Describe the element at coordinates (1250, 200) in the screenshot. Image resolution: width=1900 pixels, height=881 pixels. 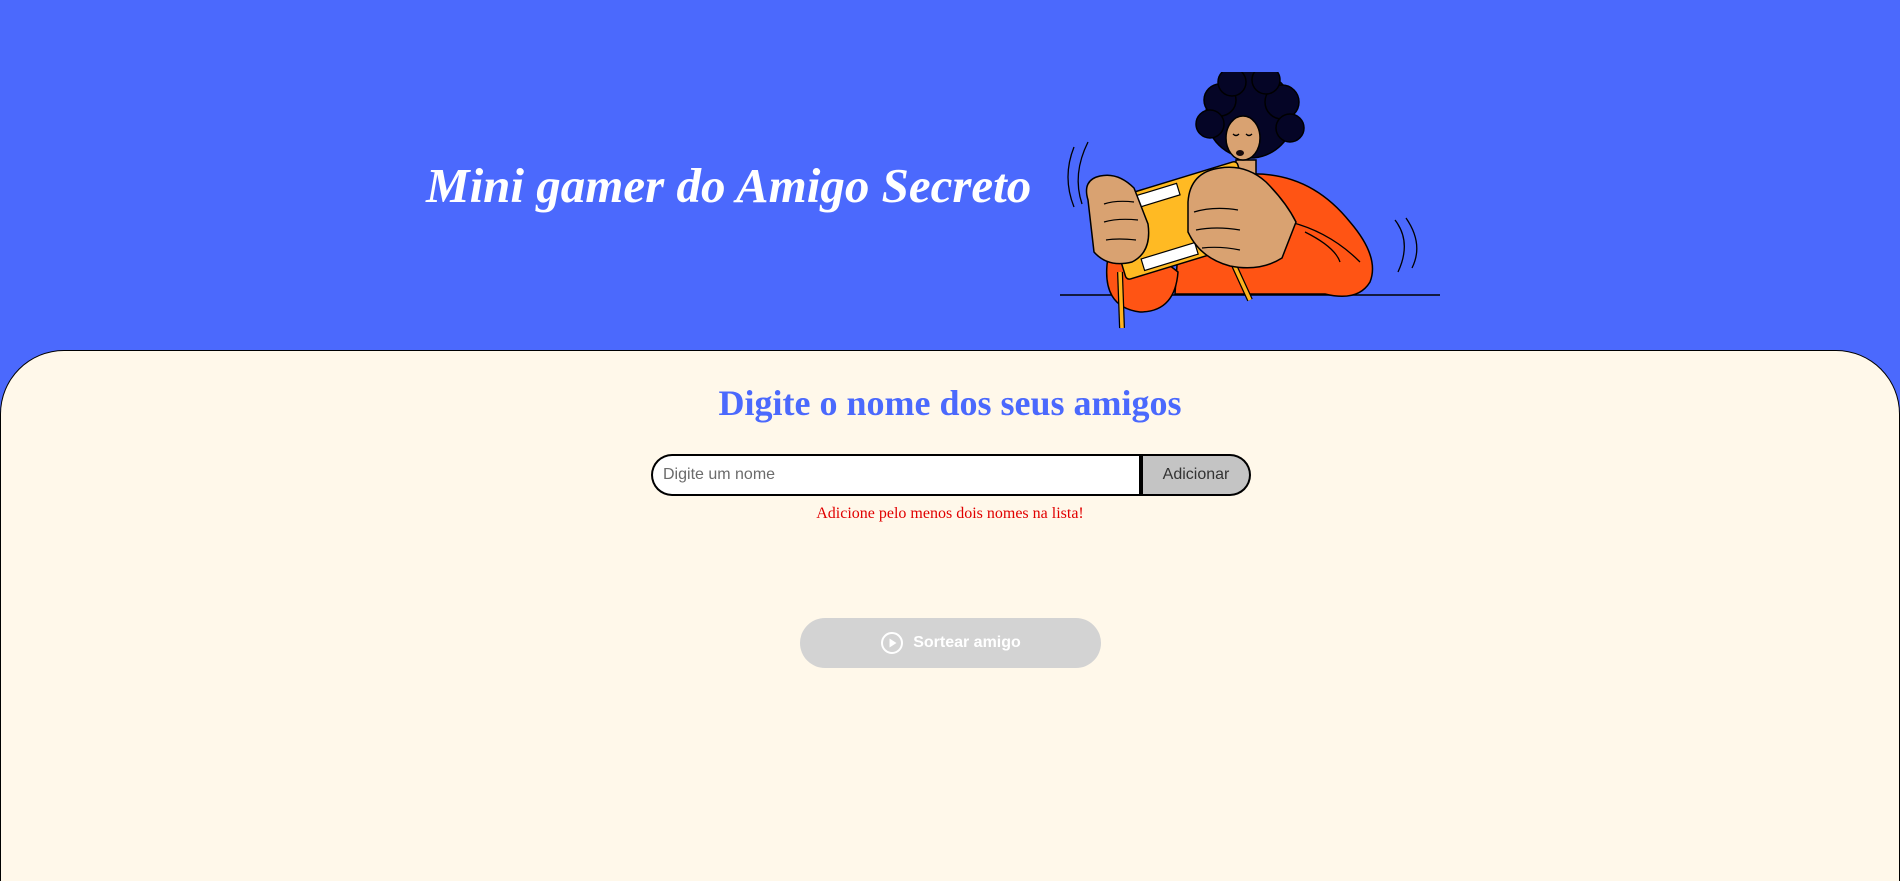
I see `gamer-illustration` at that location.